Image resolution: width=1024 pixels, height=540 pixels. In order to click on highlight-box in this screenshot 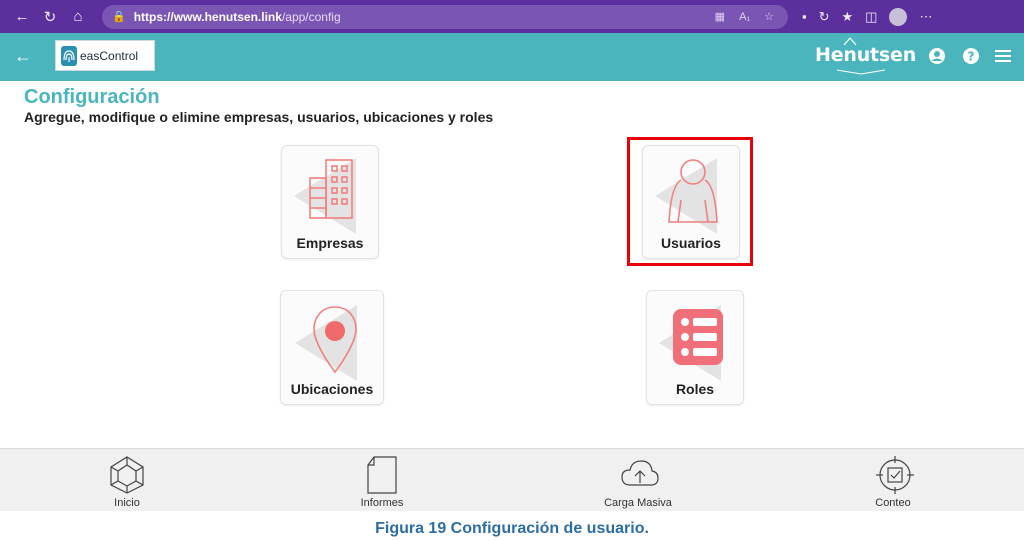, I will do `click(690, 201)`.